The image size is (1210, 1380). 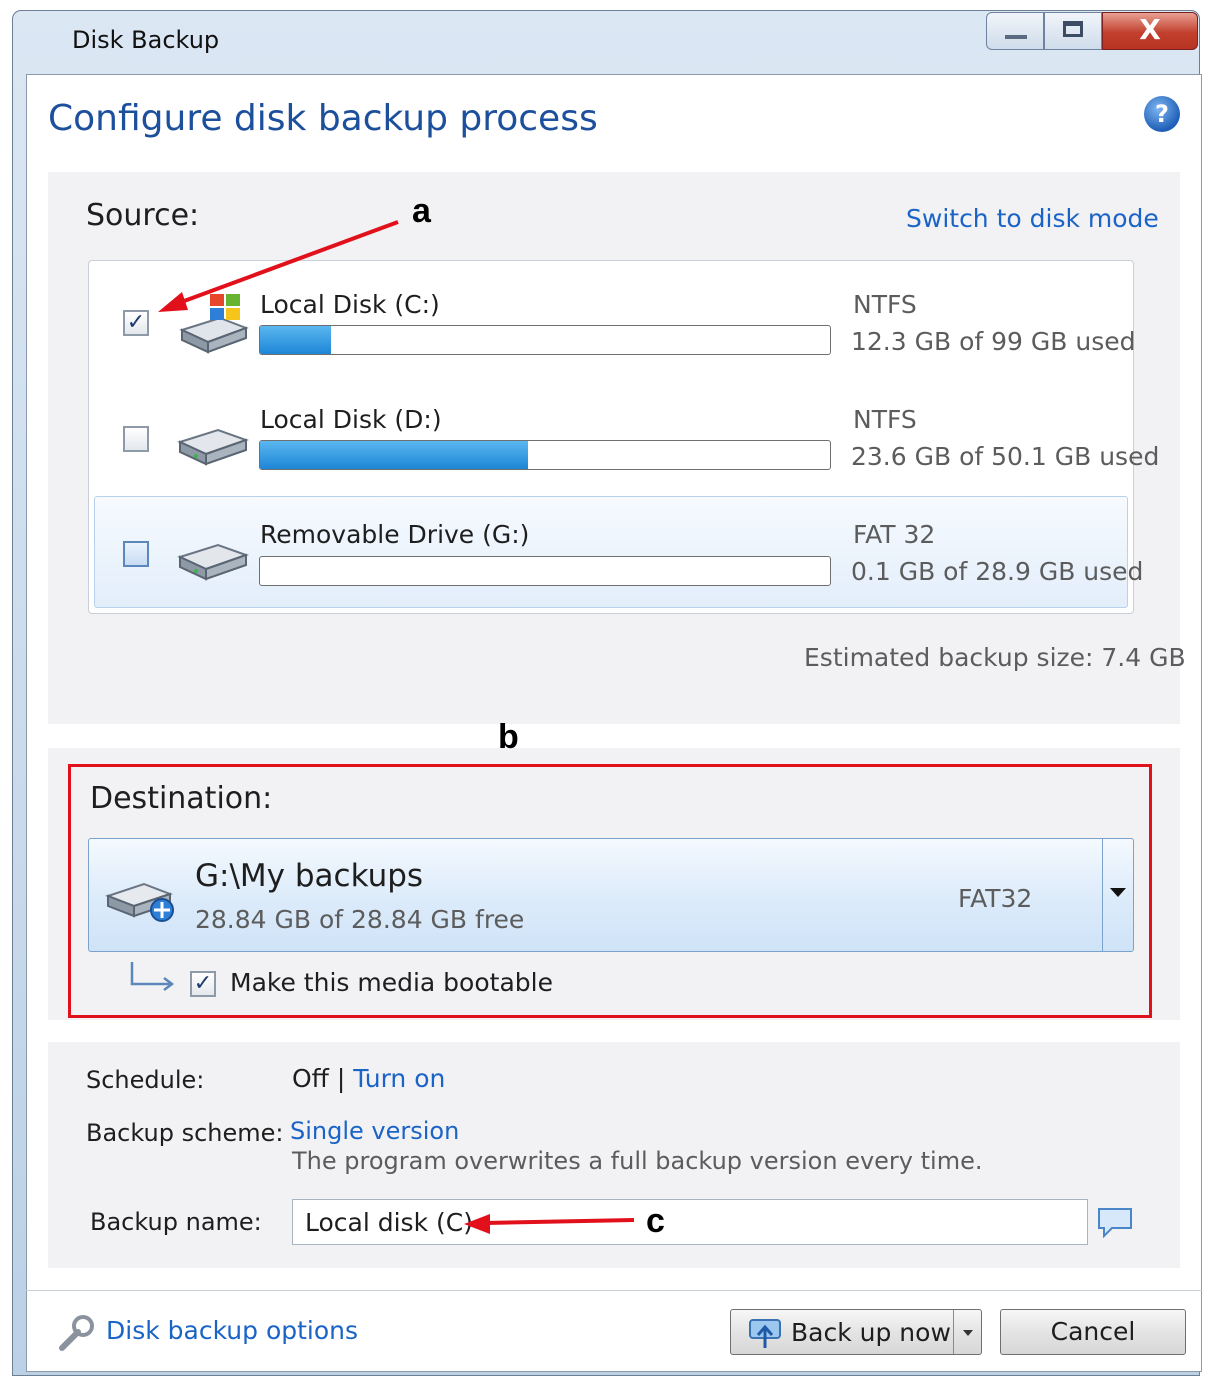 I want to click on turn-on-schedule-link: Turn on, so click(x=399, y=1078).